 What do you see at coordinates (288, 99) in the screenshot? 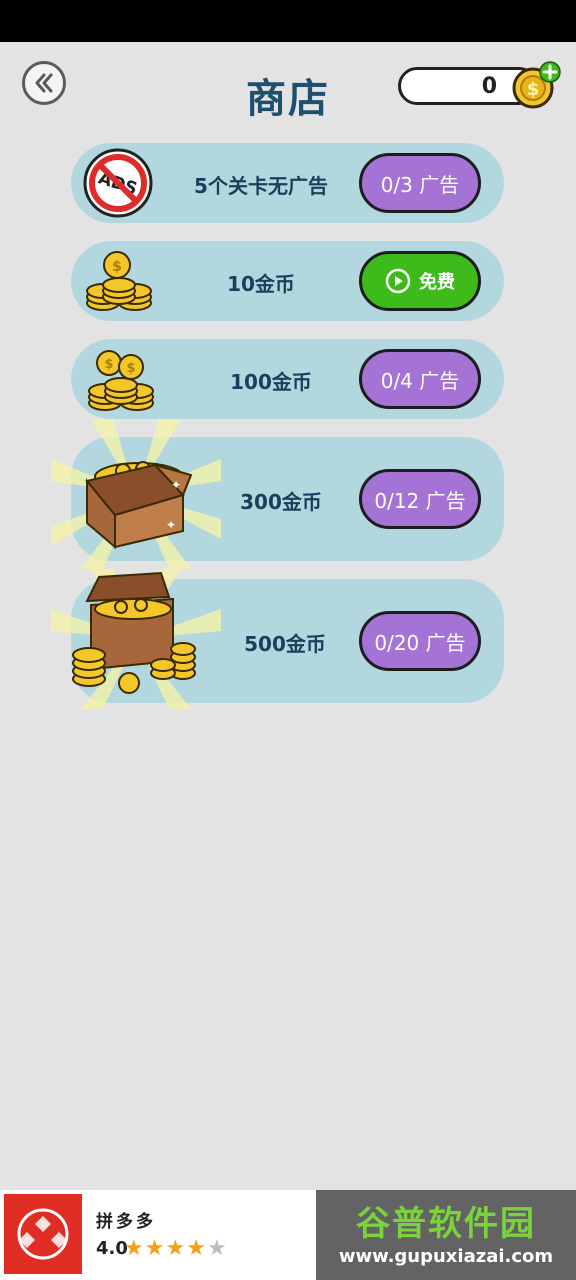
I see `page-title: 商店` at bounding box center [288, 99].